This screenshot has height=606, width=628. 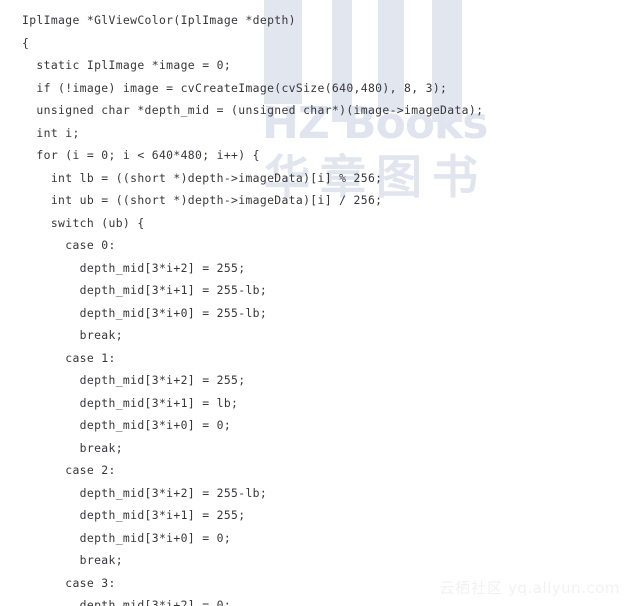 I want to click on code-line: for (i = 0; i < 640*480; i++) {, so click(x=141, y=155).